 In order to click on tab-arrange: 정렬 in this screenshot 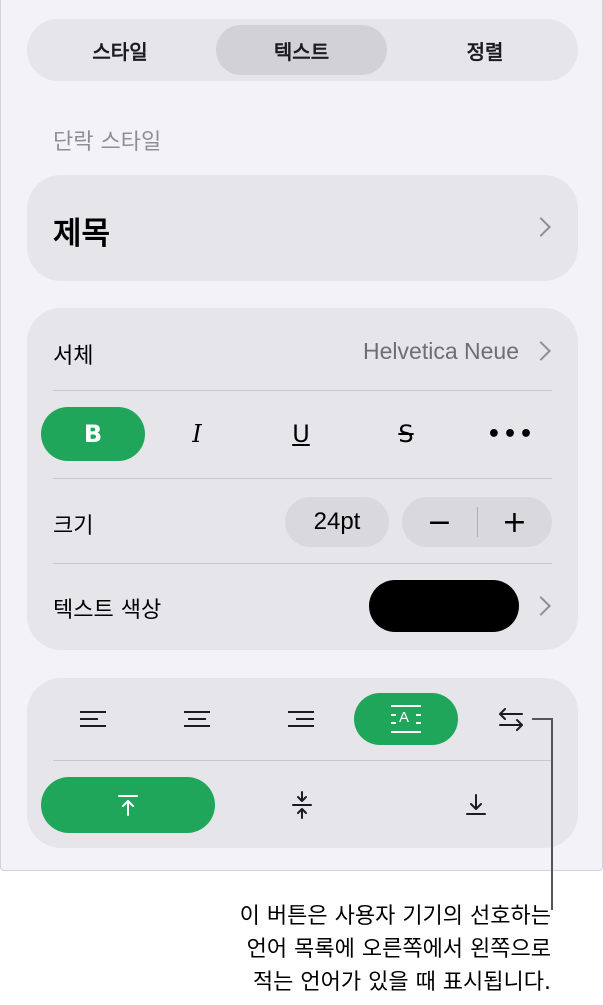, I will do `click(485, 50)`.